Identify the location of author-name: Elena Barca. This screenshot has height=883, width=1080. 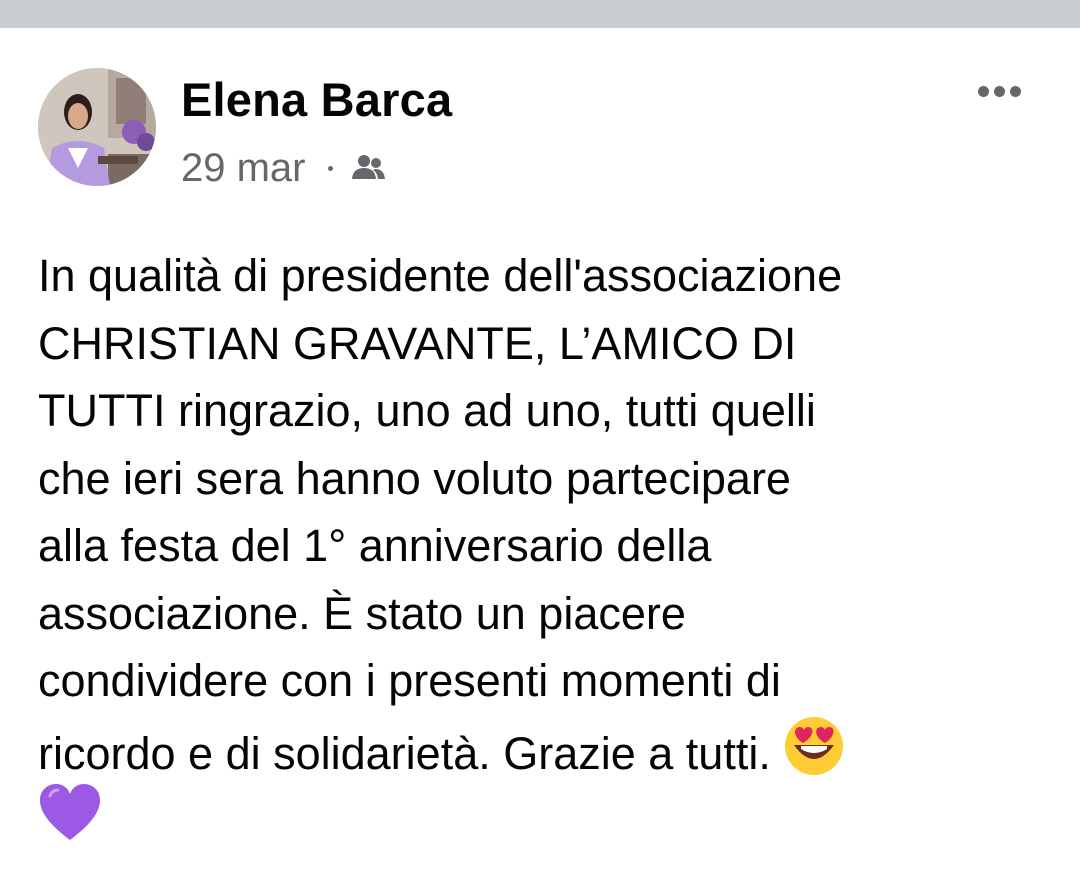
(316, 99).